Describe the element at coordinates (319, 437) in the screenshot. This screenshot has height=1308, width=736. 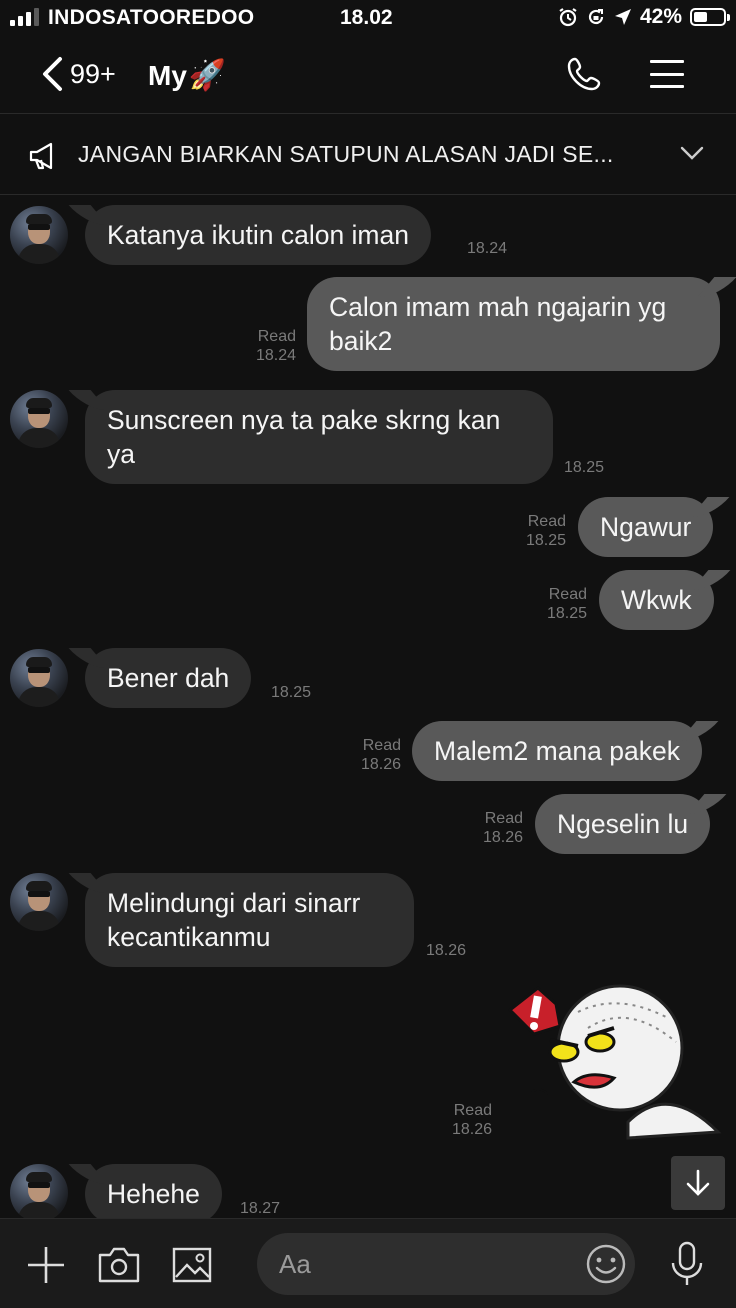
I see `message-bubble-incoming: Sunscreen nya ta pake skrng kan ya` at that location.